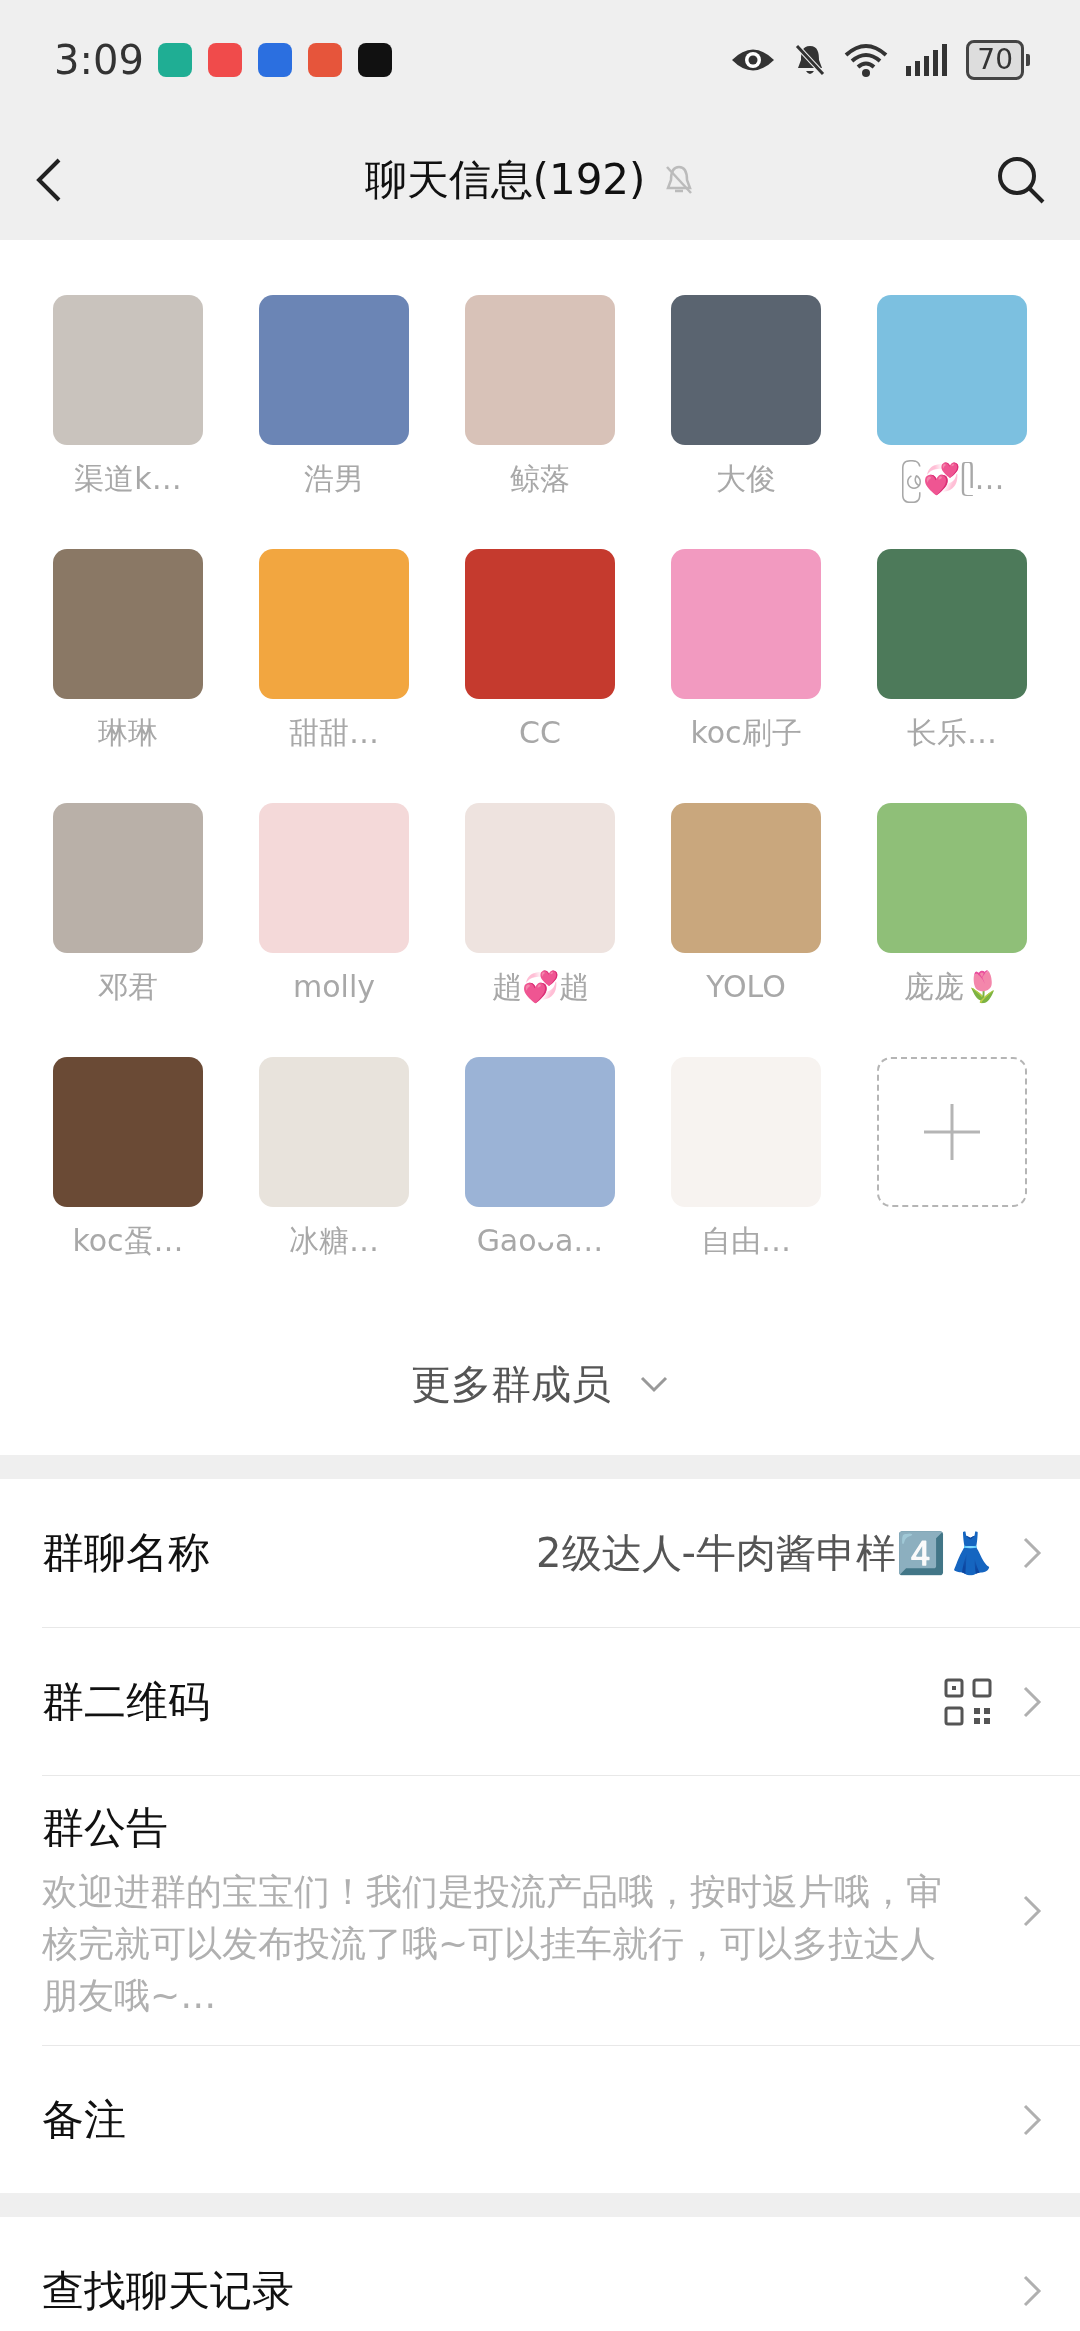 The height and width of the screenshot is (2331, 1080). I want to click on member-name: 庞庞🌷, so click(952, 987).